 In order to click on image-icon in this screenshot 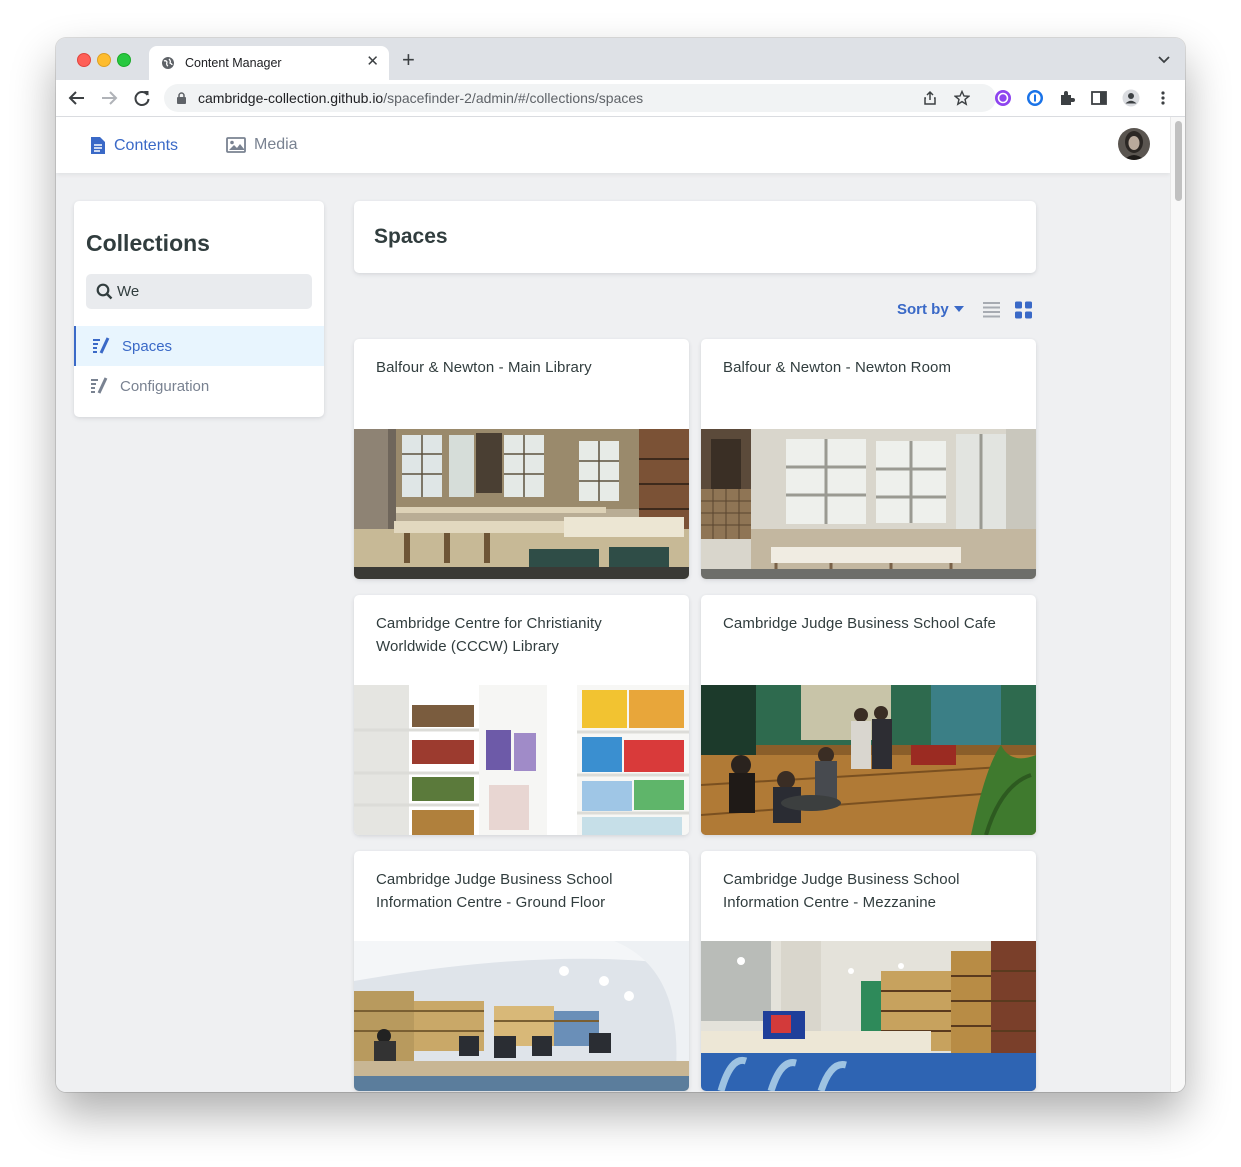, I will do `click(236, 145)`.